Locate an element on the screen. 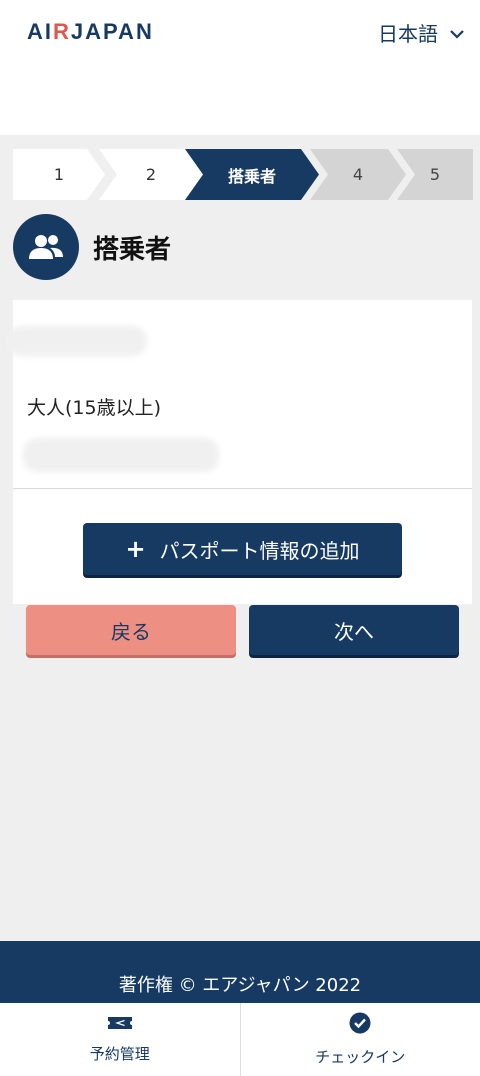 The height and width of the screenshot is (1076, 480). redacted-name is located at coordinates (77, 341).